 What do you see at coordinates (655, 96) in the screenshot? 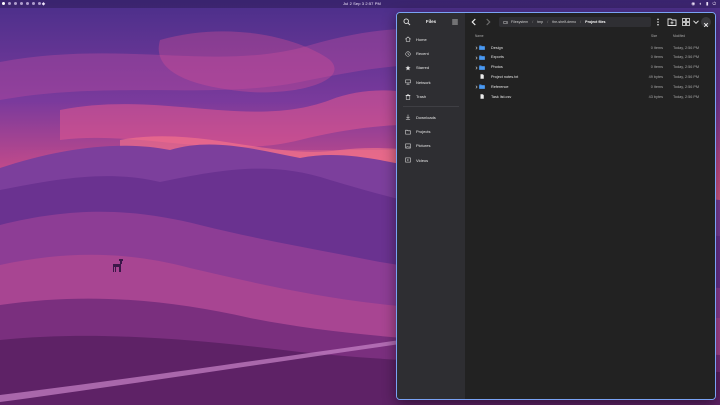
I see `file-size: 43 bytes` at bounding box center [655, 96].